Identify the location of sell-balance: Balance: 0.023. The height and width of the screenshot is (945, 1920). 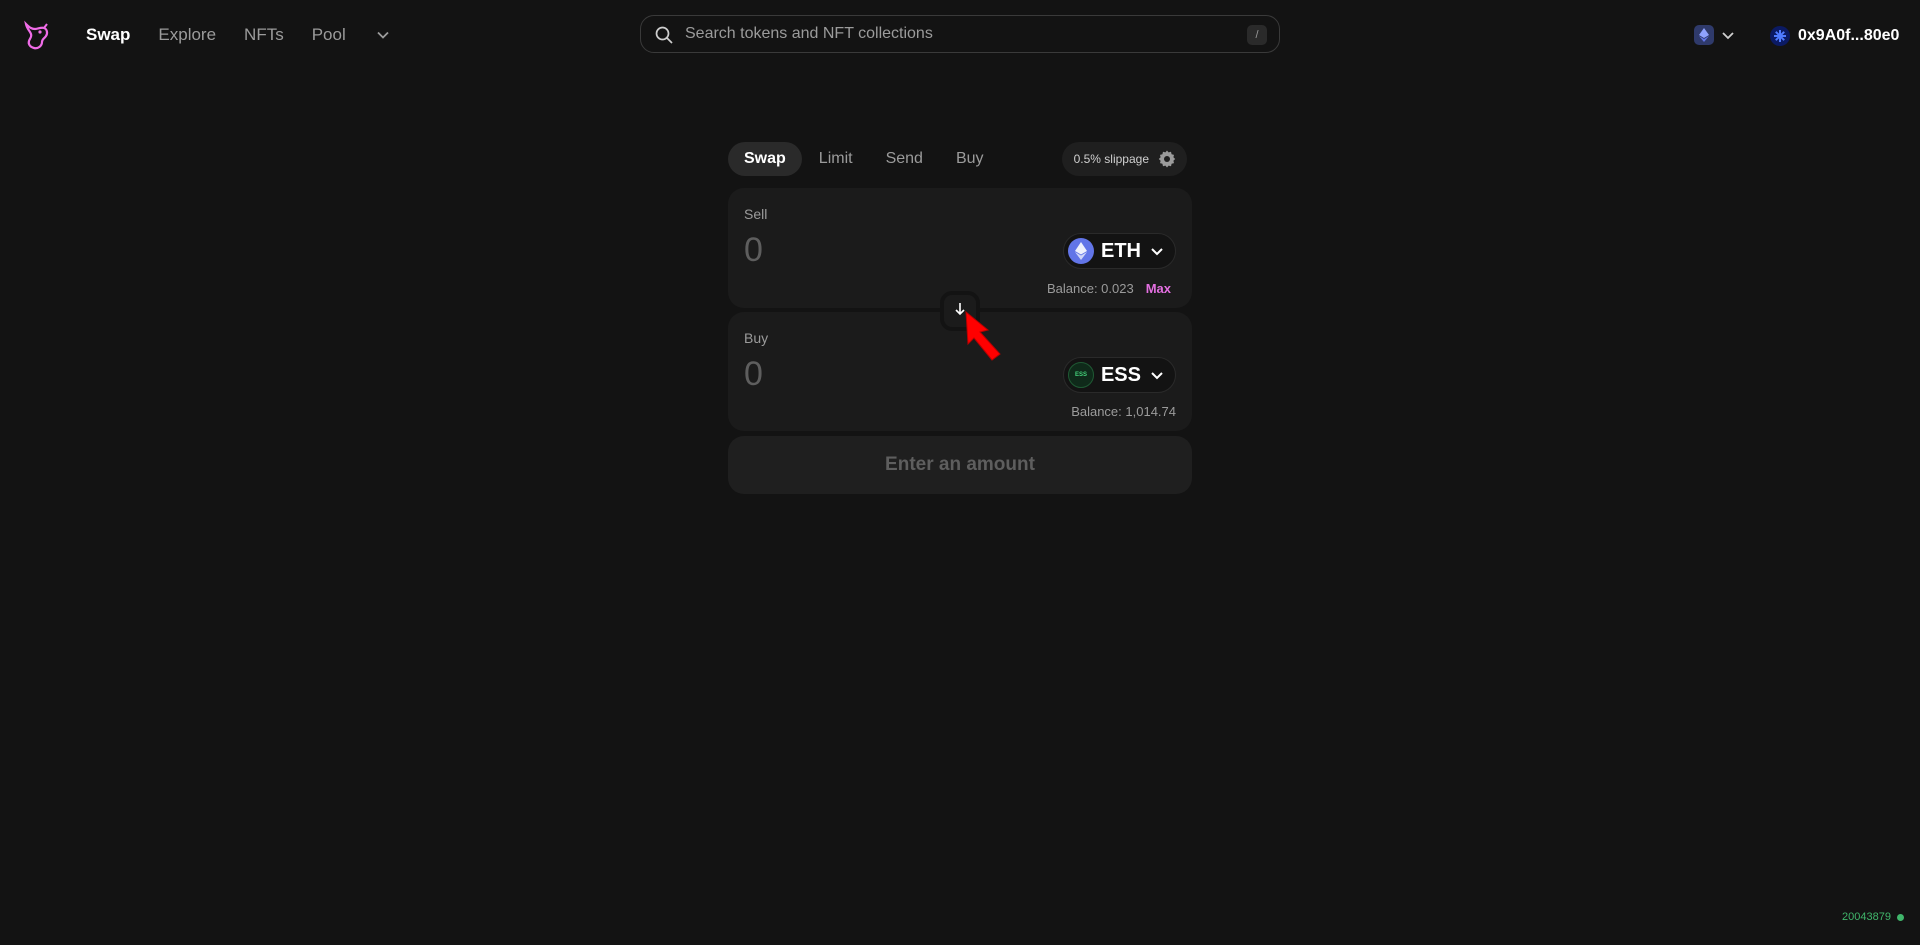
(1090, 288).